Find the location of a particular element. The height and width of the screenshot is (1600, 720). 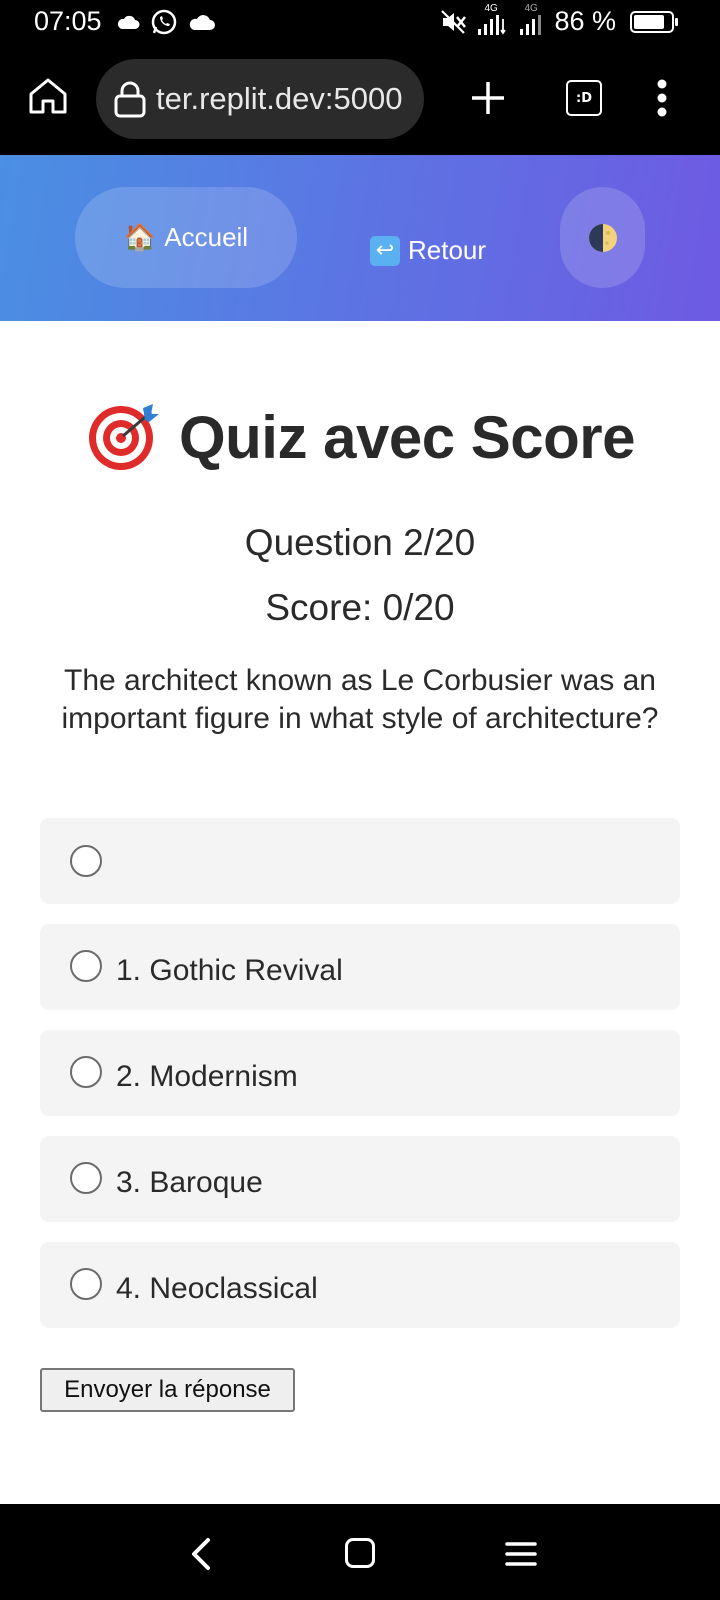

half-moon-icon is located at coordinates (602, 237).